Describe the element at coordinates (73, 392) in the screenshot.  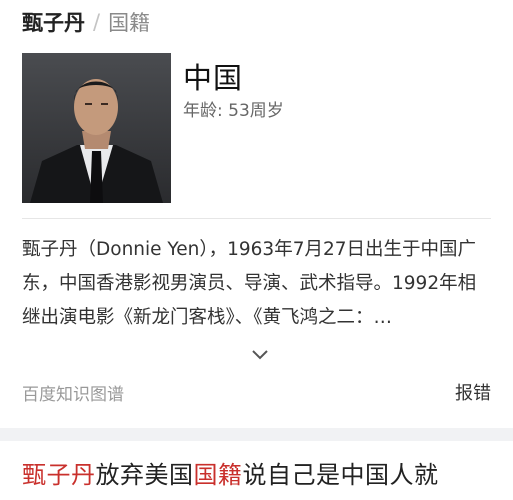
I see `source-label: 百度知识图谱` at that location.